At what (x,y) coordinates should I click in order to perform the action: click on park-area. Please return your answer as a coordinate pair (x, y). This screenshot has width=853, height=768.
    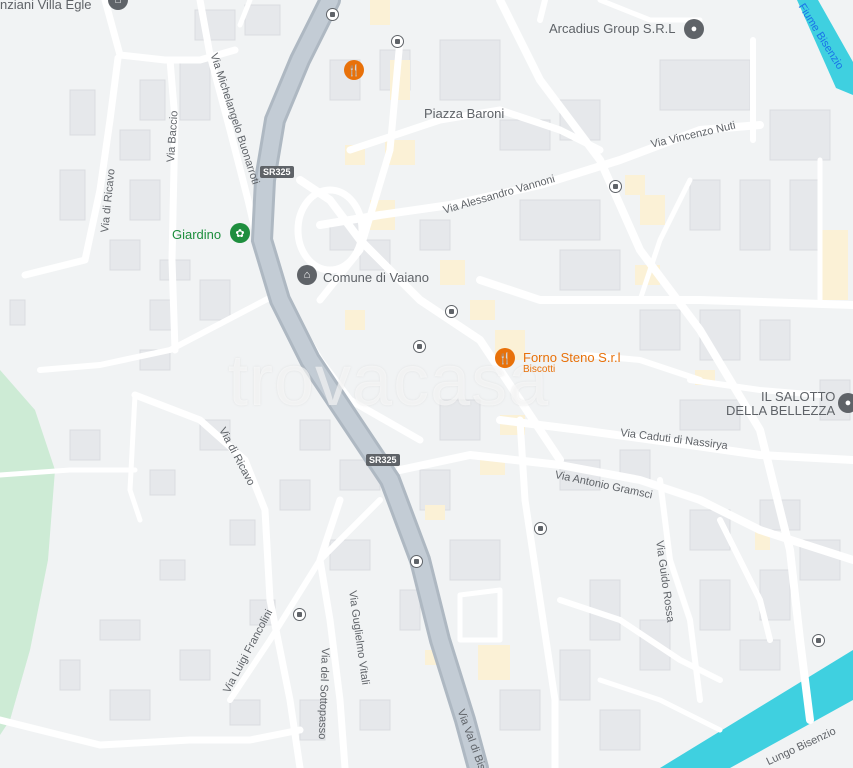
    Looking at the image, I should click on (27, 552).